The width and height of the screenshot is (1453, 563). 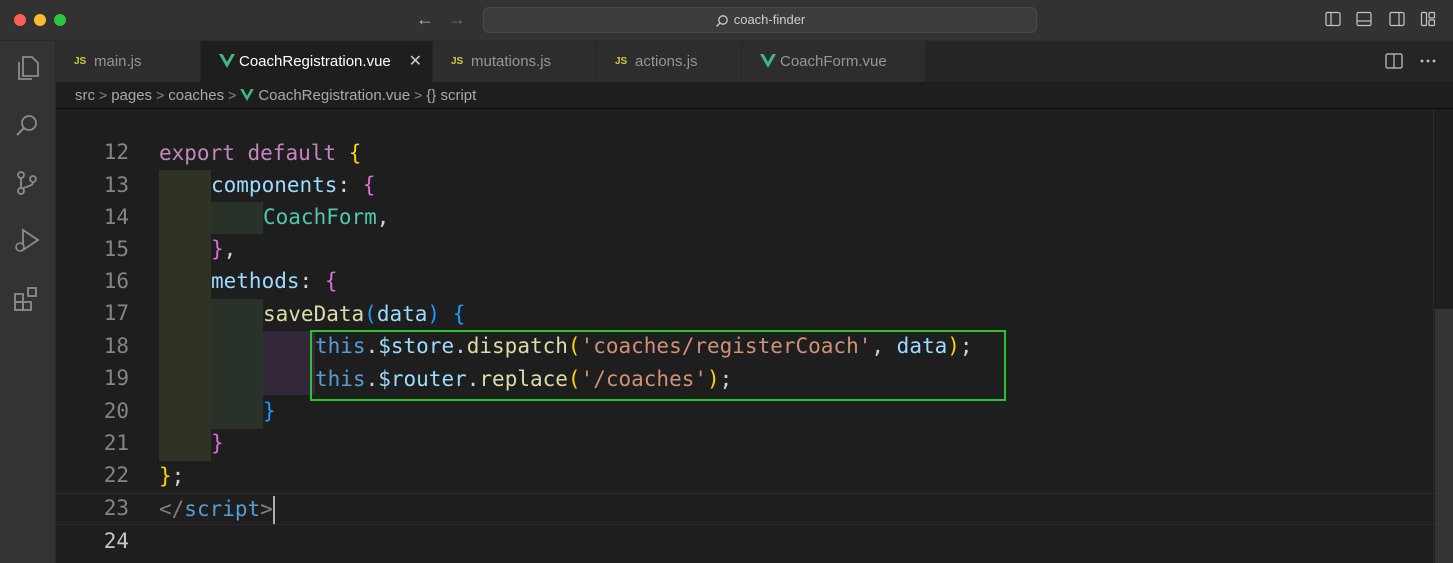 What do you see at coordinates (754, 490) in the screenshot?
I see `code-line: 23 };` at bounding box center [754, 490].